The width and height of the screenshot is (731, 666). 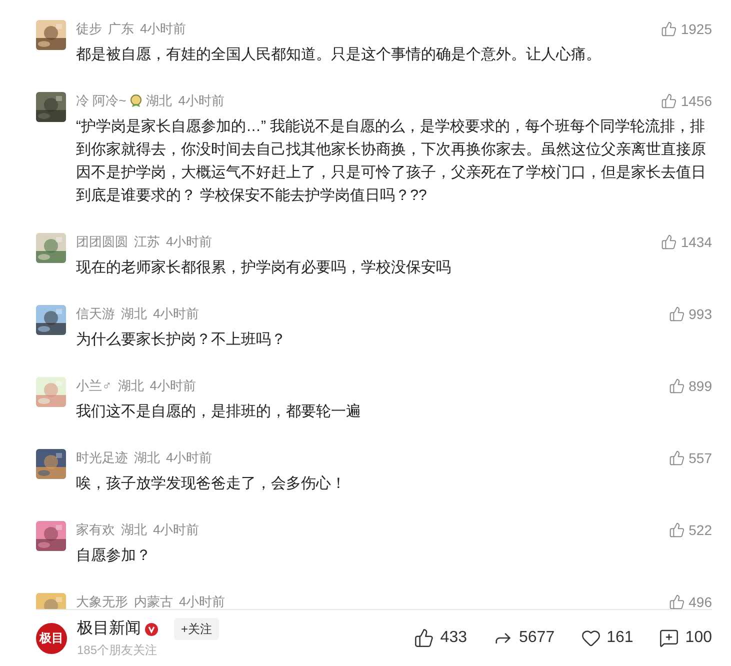 I want to click on username: 信天游, so click(x=95, y=314).